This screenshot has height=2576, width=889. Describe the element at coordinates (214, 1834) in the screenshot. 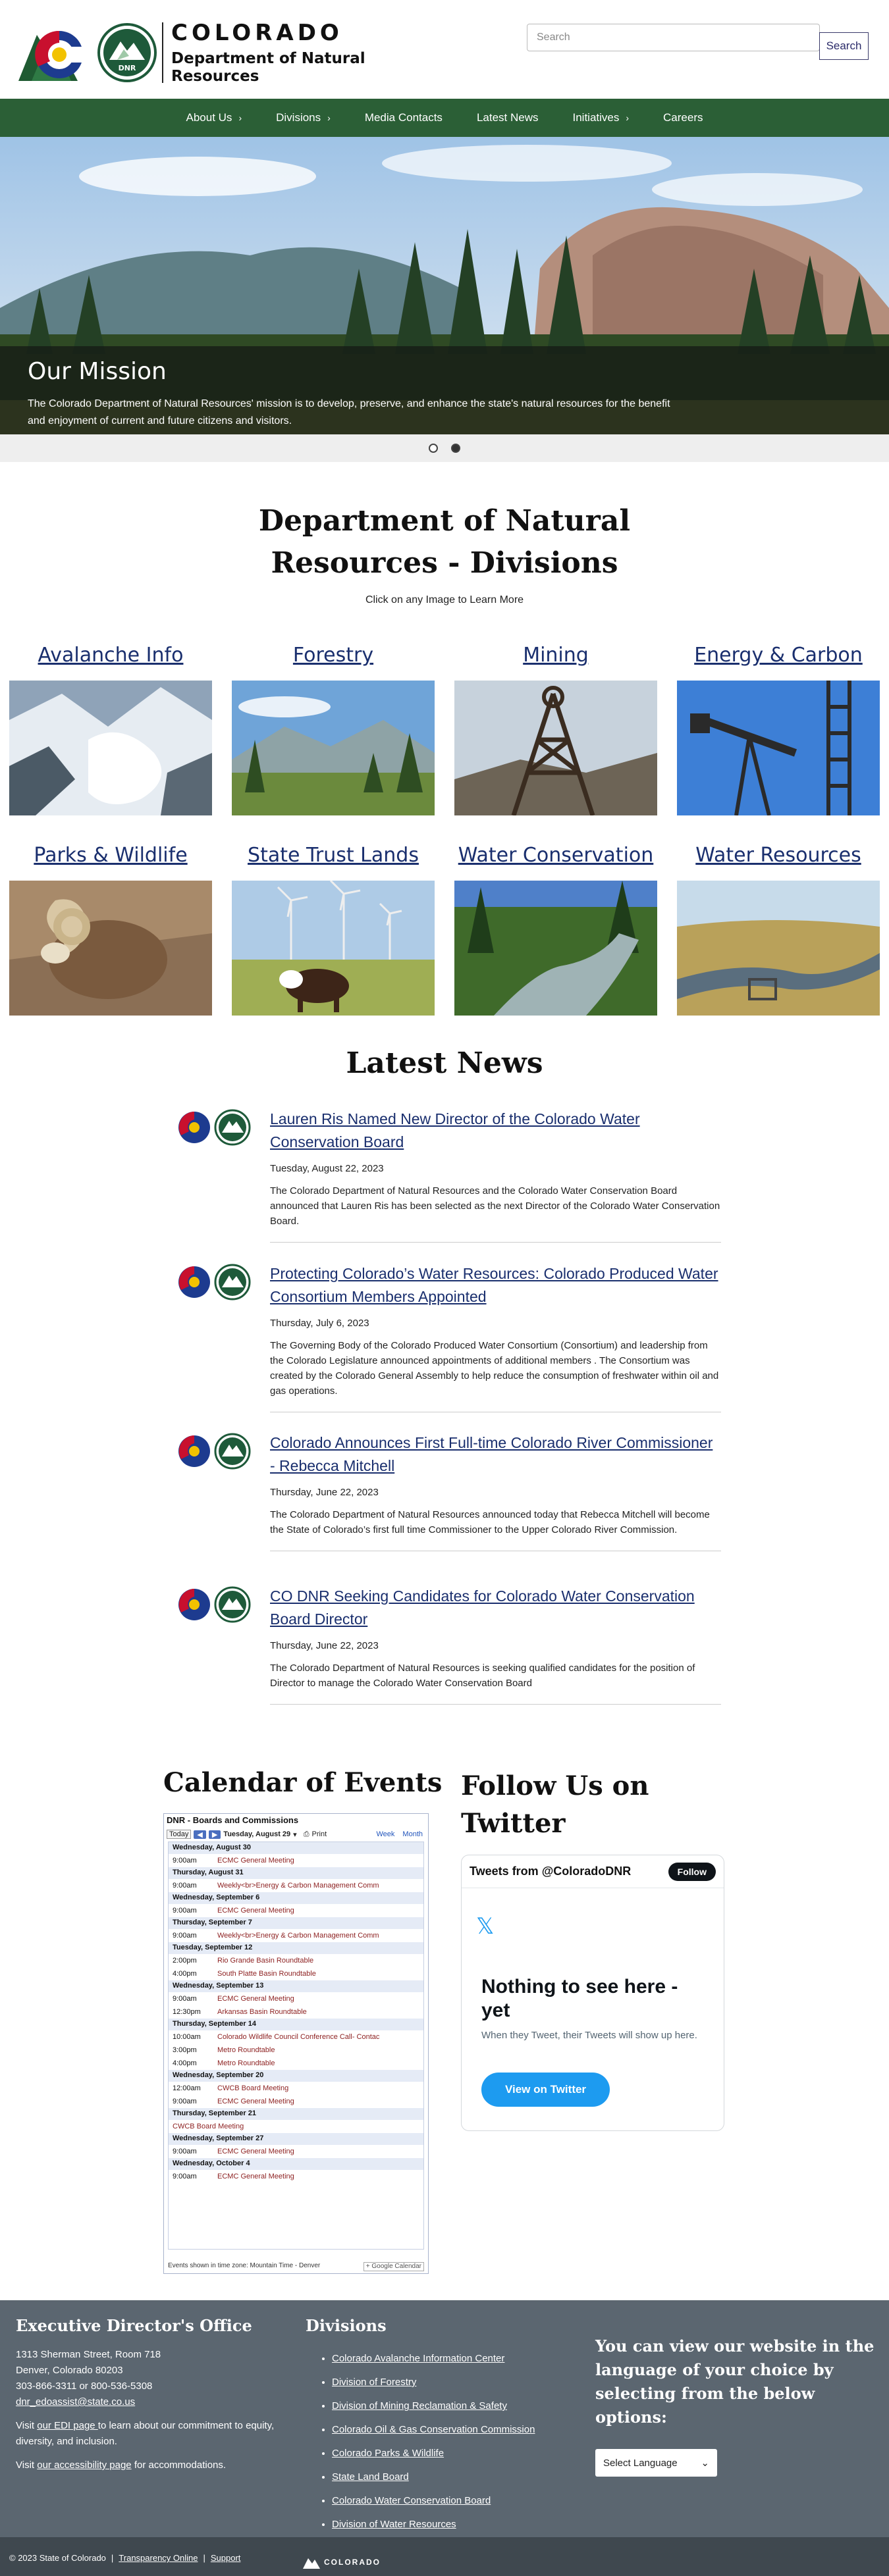

I see `calendar-next-icon: ▶` at that location.